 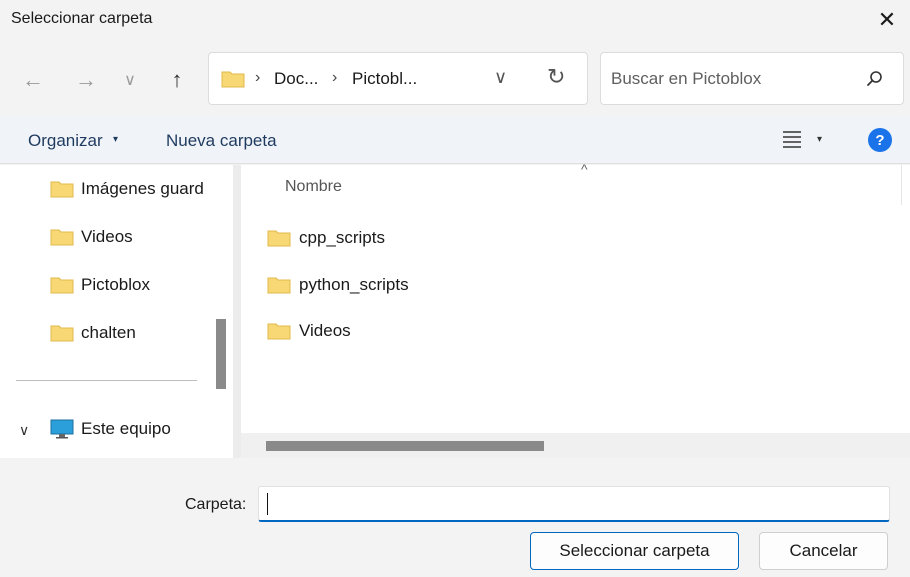 I want to click on arrow-right-icon: →, so click(x=86, y=79).